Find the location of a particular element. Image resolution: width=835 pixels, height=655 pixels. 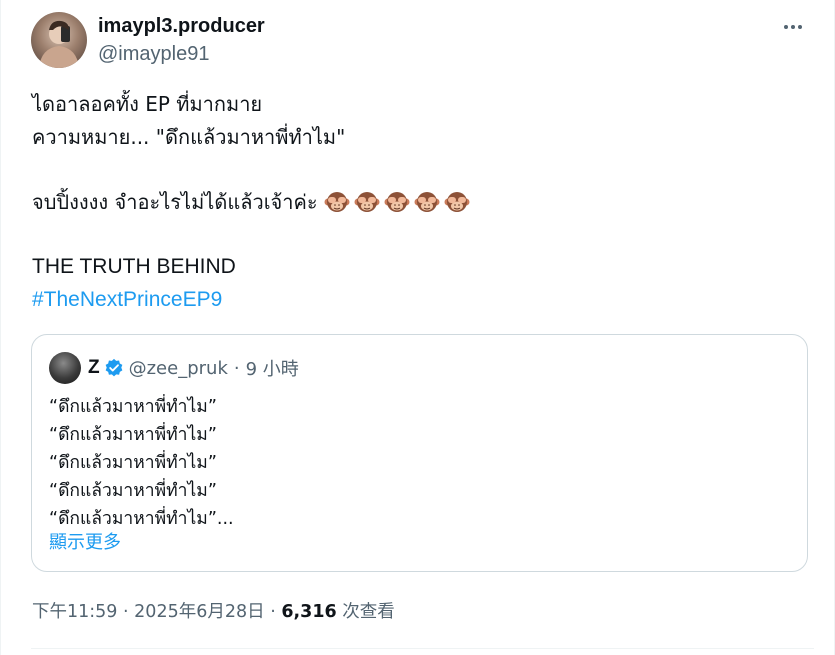

tweet-time: 下午11:59 is located at coordinates (74, 612).